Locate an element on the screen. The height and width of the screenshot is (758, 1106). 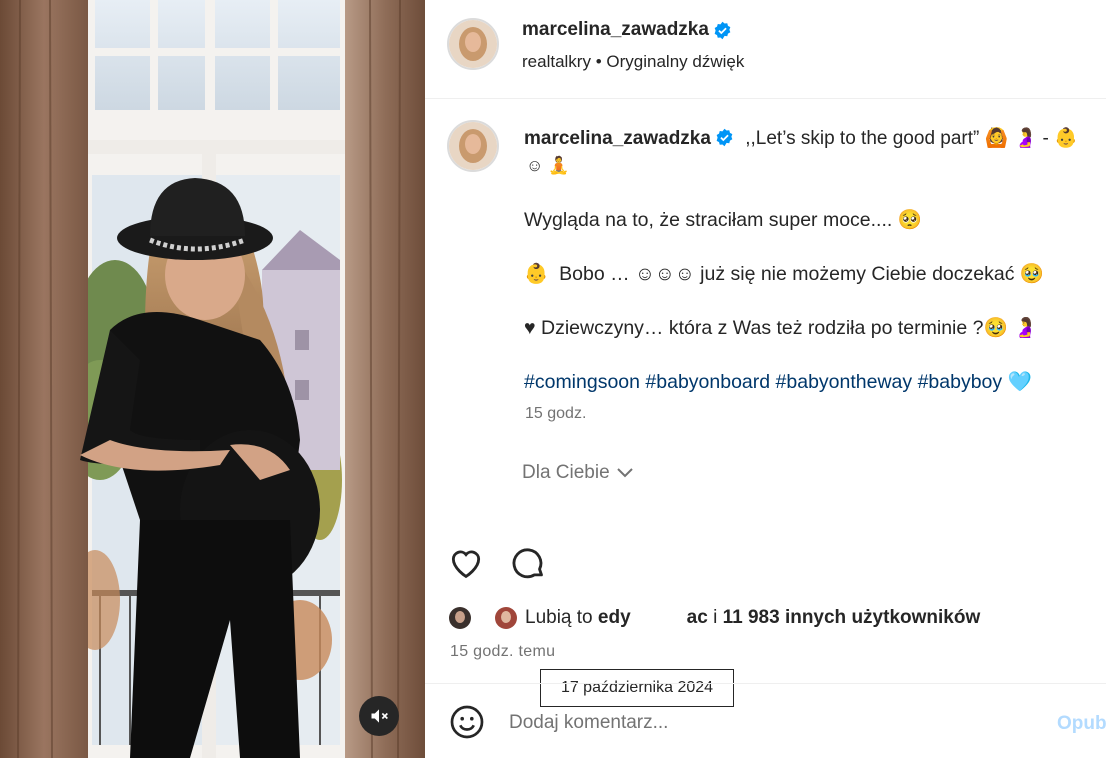
audio-info: realtalkry • Oryginalny dźwięk is located at coordinates (633, 62).